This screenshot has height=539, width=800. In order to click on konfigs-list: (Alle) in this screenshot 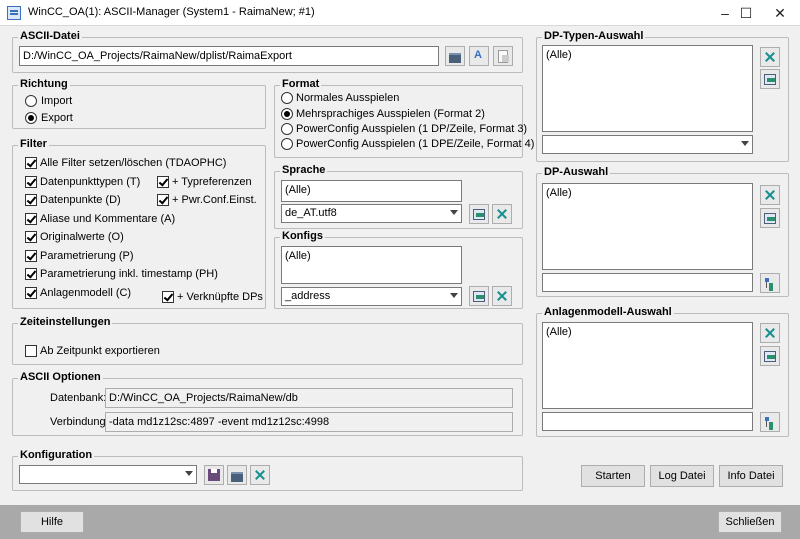, I will do `click(371, 265)`.